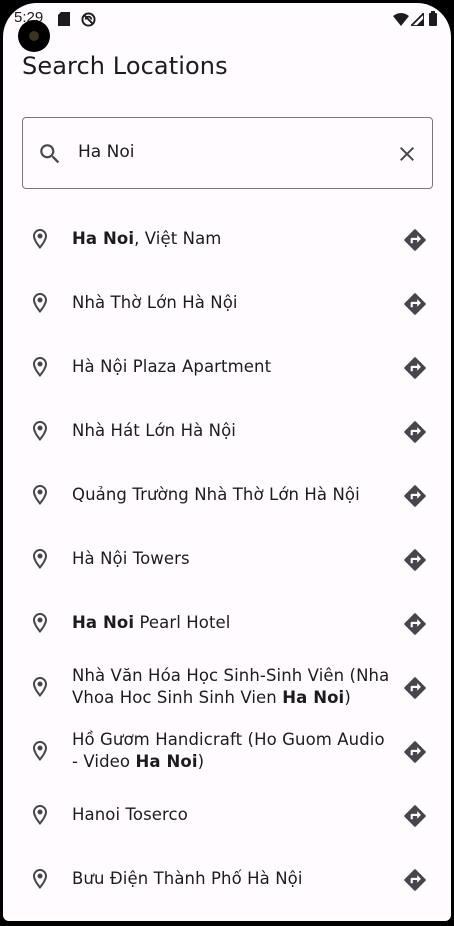  What do you see at coordinates (227, 153) in the screenshot?
I see `search-field: Ha Noi` at bounding box center [227, 153].